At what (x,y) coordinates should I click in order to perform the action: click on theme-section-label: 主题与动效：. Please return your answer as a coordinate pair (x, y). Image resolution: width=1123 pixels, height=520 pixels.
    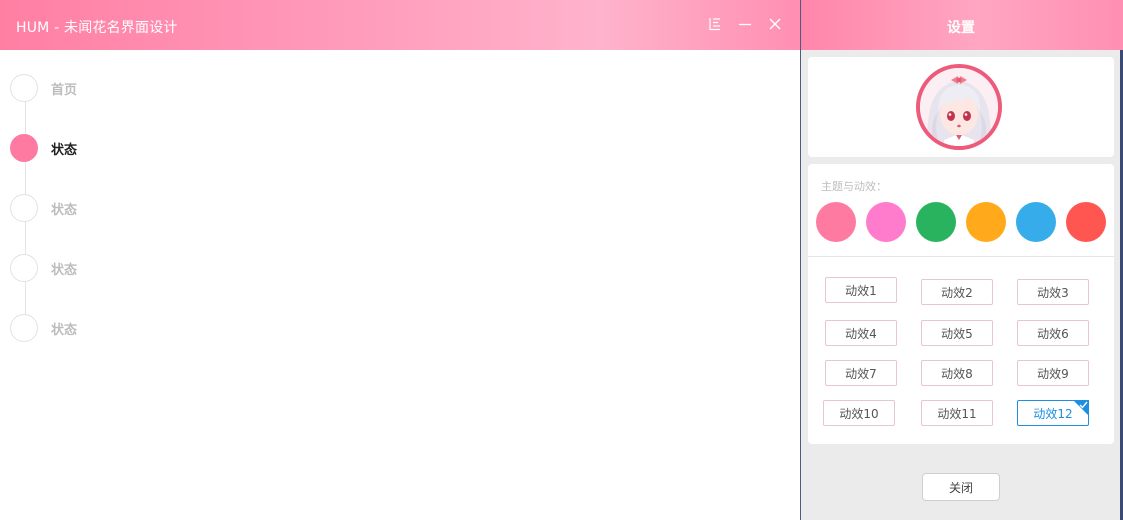
    Looking at the image, I should click on (854, 186).